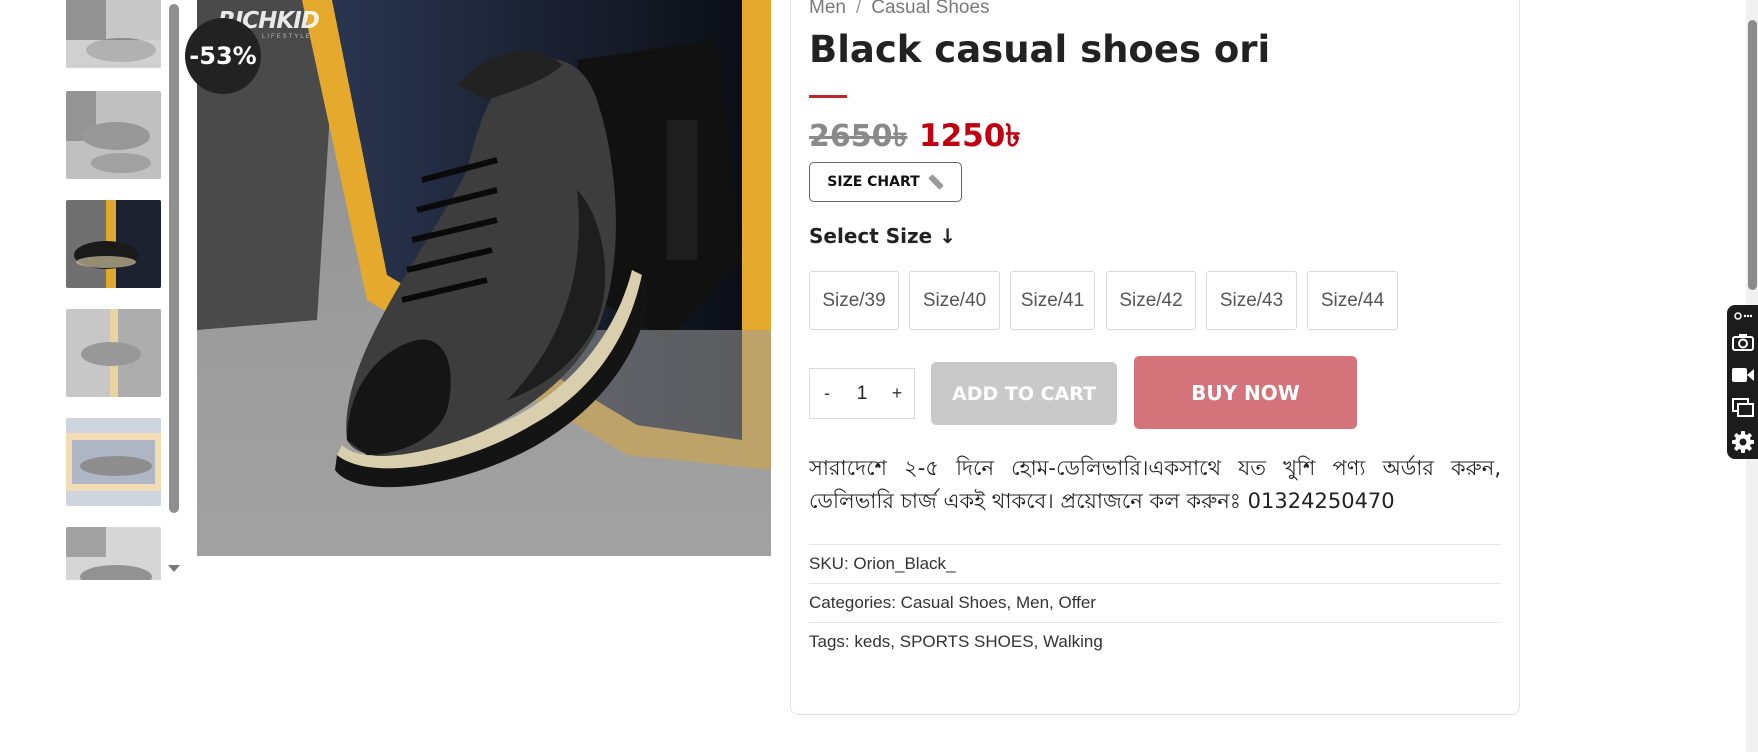 The height and width of the screenshot is (752, 1758). What do you see at coordinates (1742, 375) in the screenshot?
I see `video-icon` at bounding box center [1742, 375].